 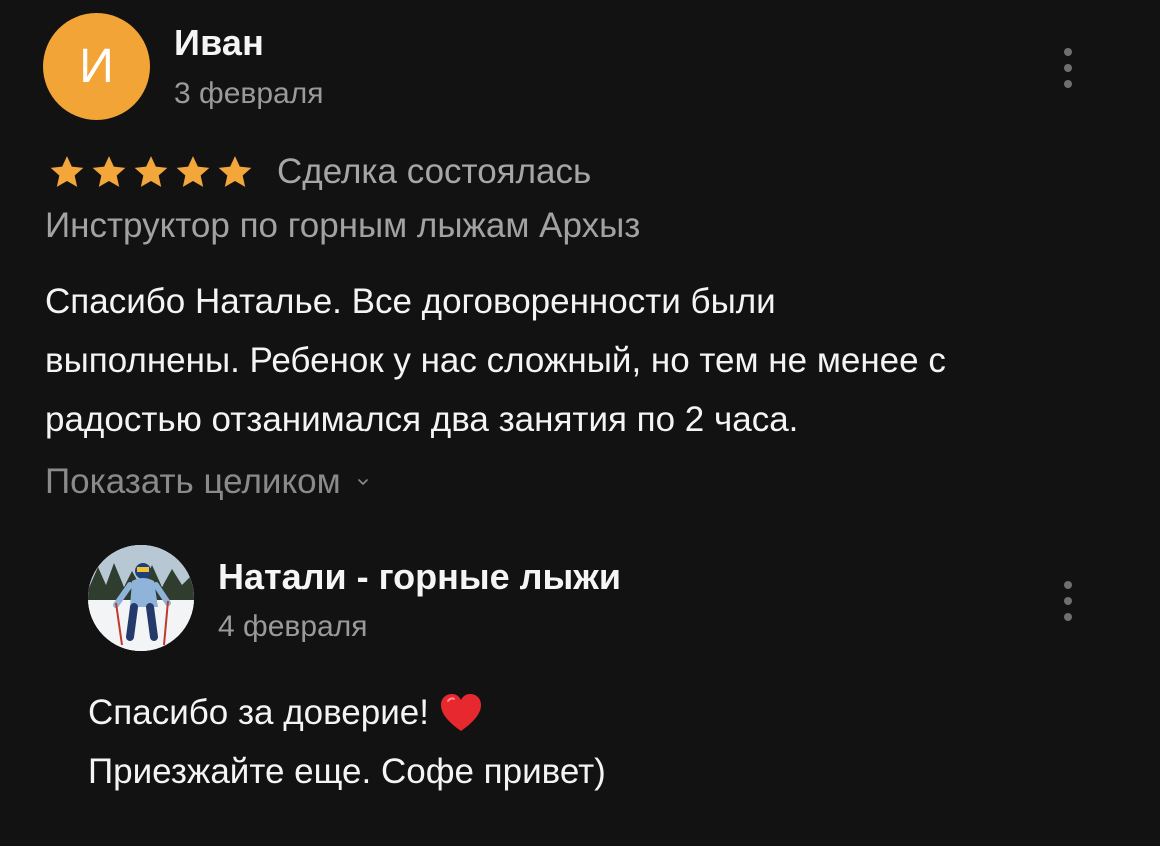 I want to click on show-full-button: Показать целиком, so click(x=207, y=482).